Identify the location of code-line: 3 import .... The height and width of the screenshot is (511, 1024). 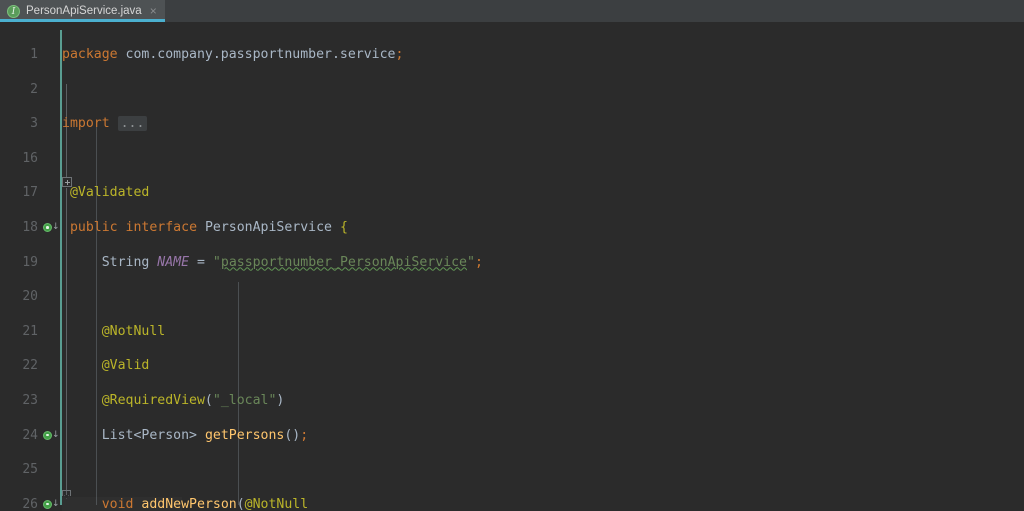
(512, 151).